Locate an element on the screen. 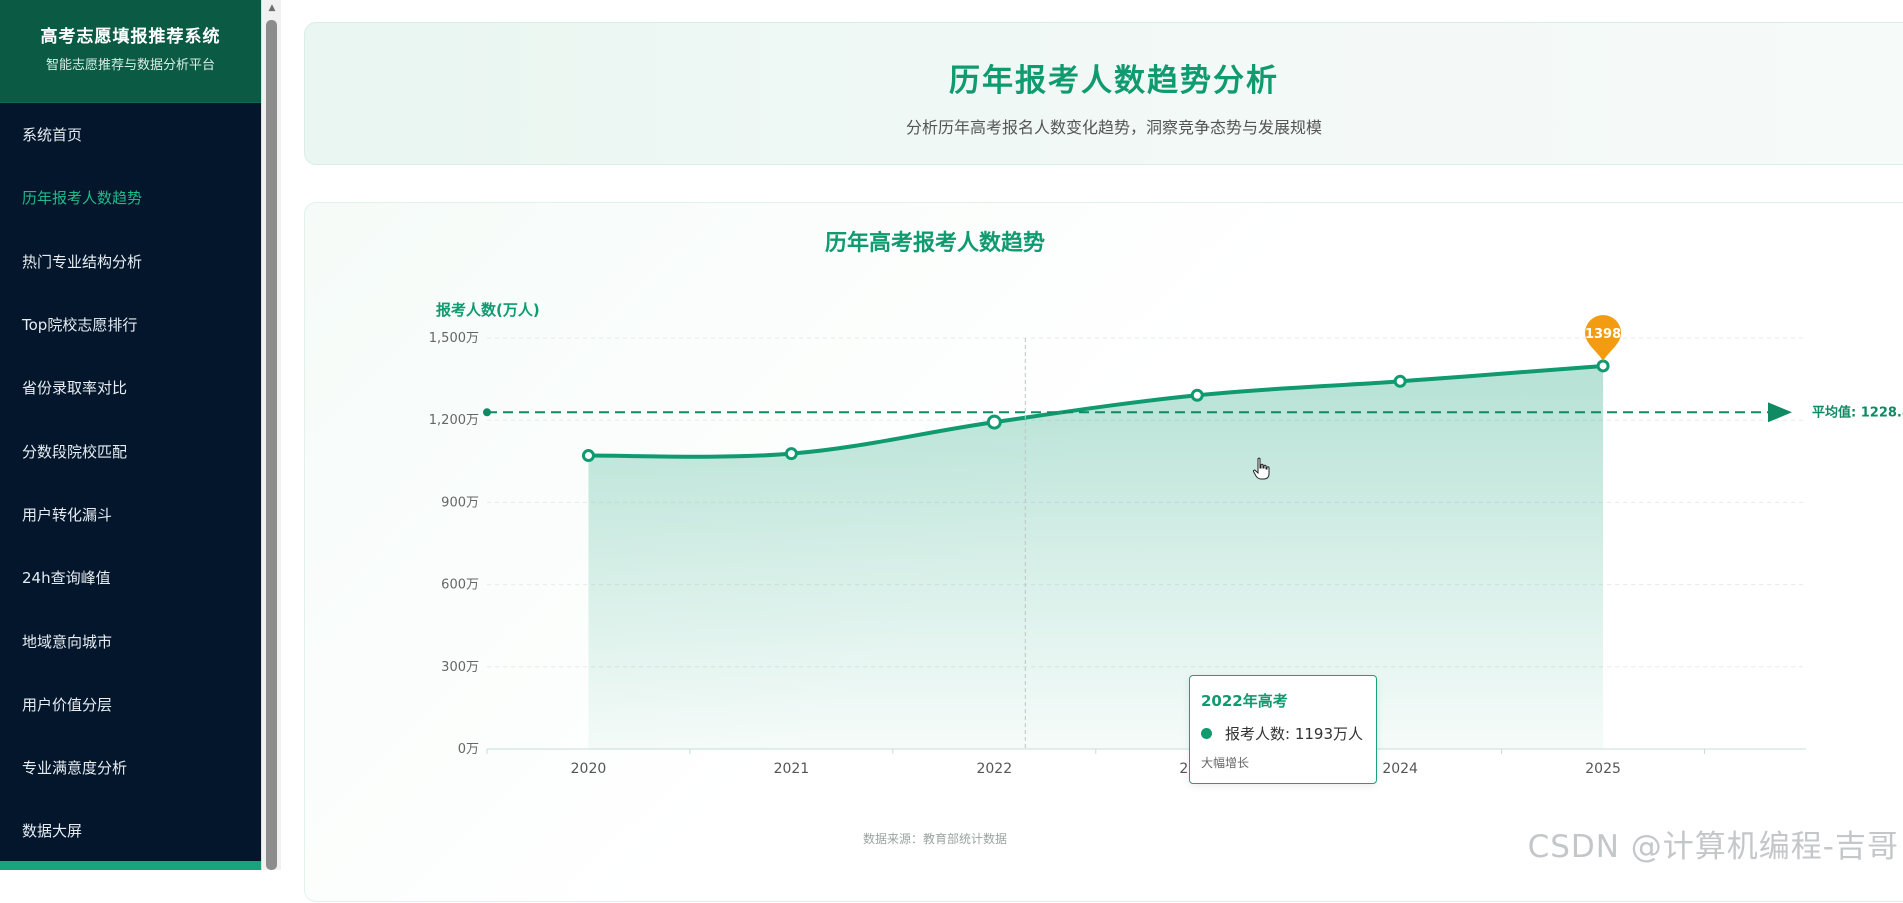 This screenshot has width=1903, height=903. scroll-thumb is located at coordinates (271, 445).